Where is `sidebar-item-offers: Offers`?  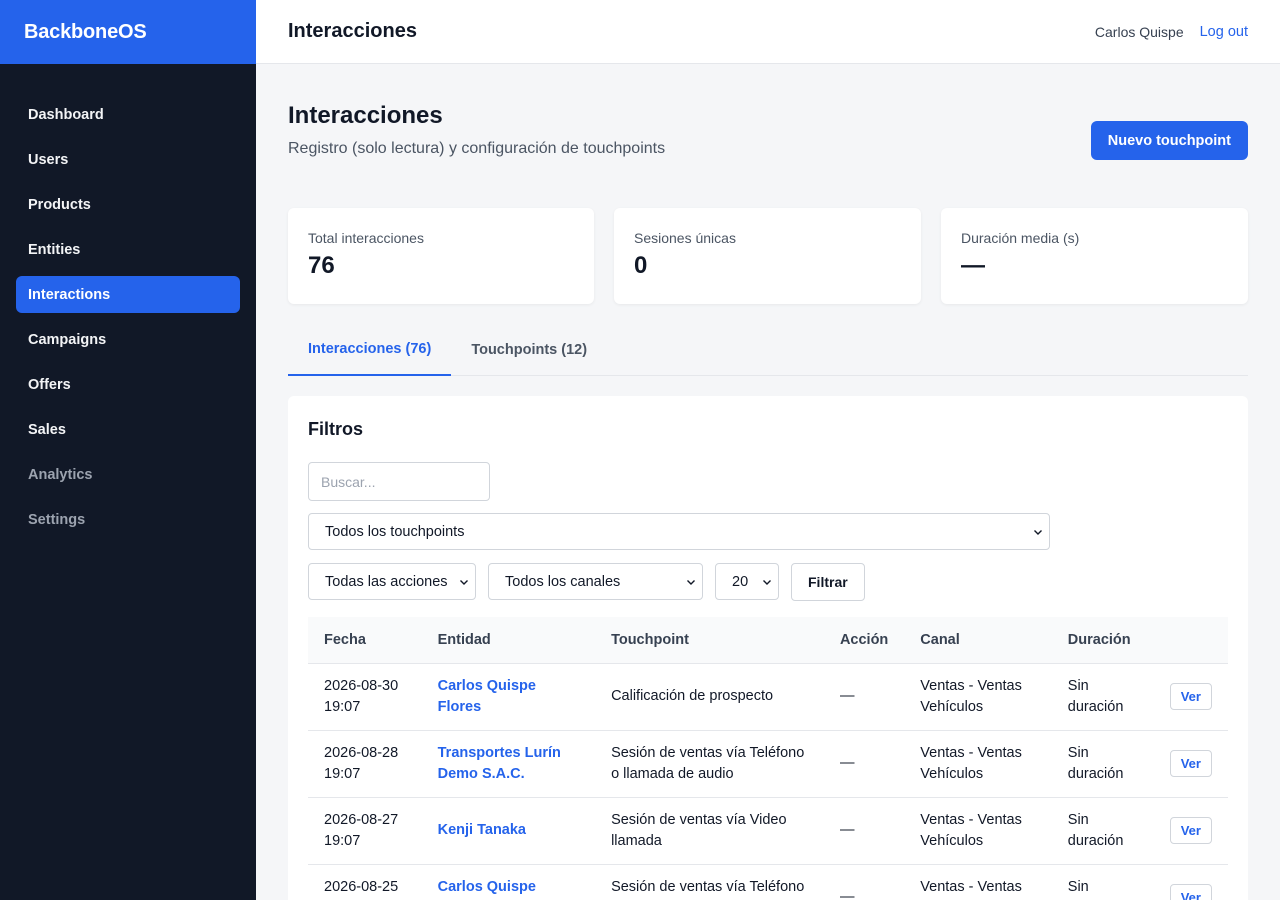 sidebar-item-offers: Offers is located at coordinates (128, 384).